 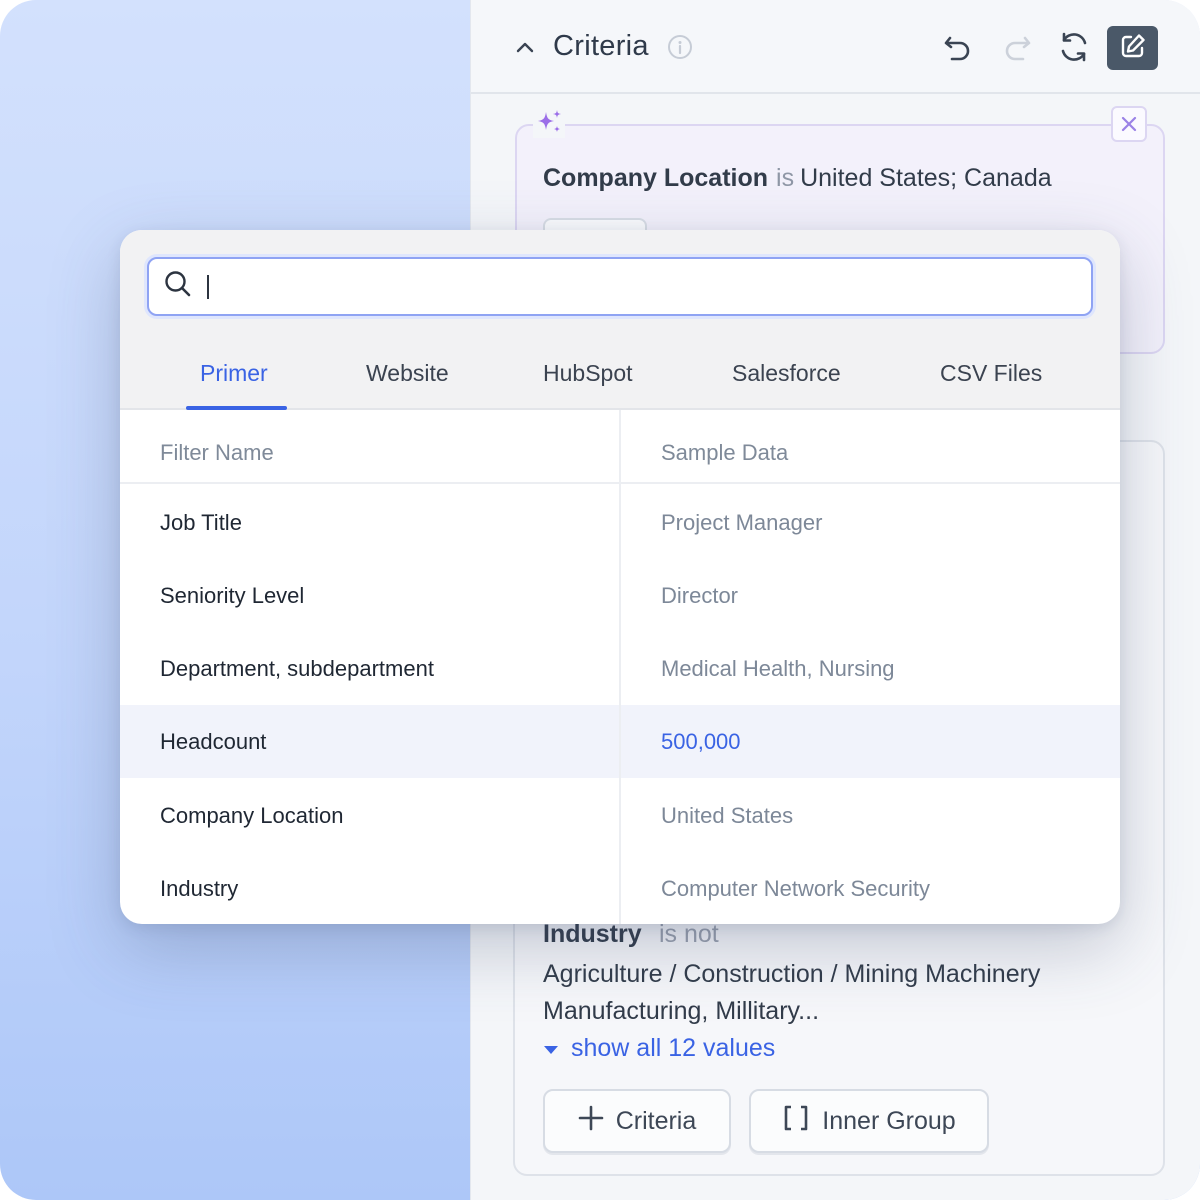 I want to click on tab-hubspot: HubSpot, so click(x=588, y=373).